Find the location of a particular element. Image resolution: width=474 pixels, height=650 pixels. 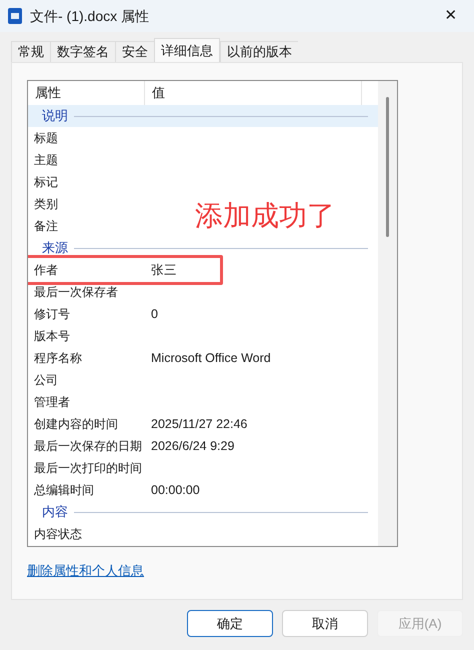

tab: 数字签名 is located at coordinates (82, 51).